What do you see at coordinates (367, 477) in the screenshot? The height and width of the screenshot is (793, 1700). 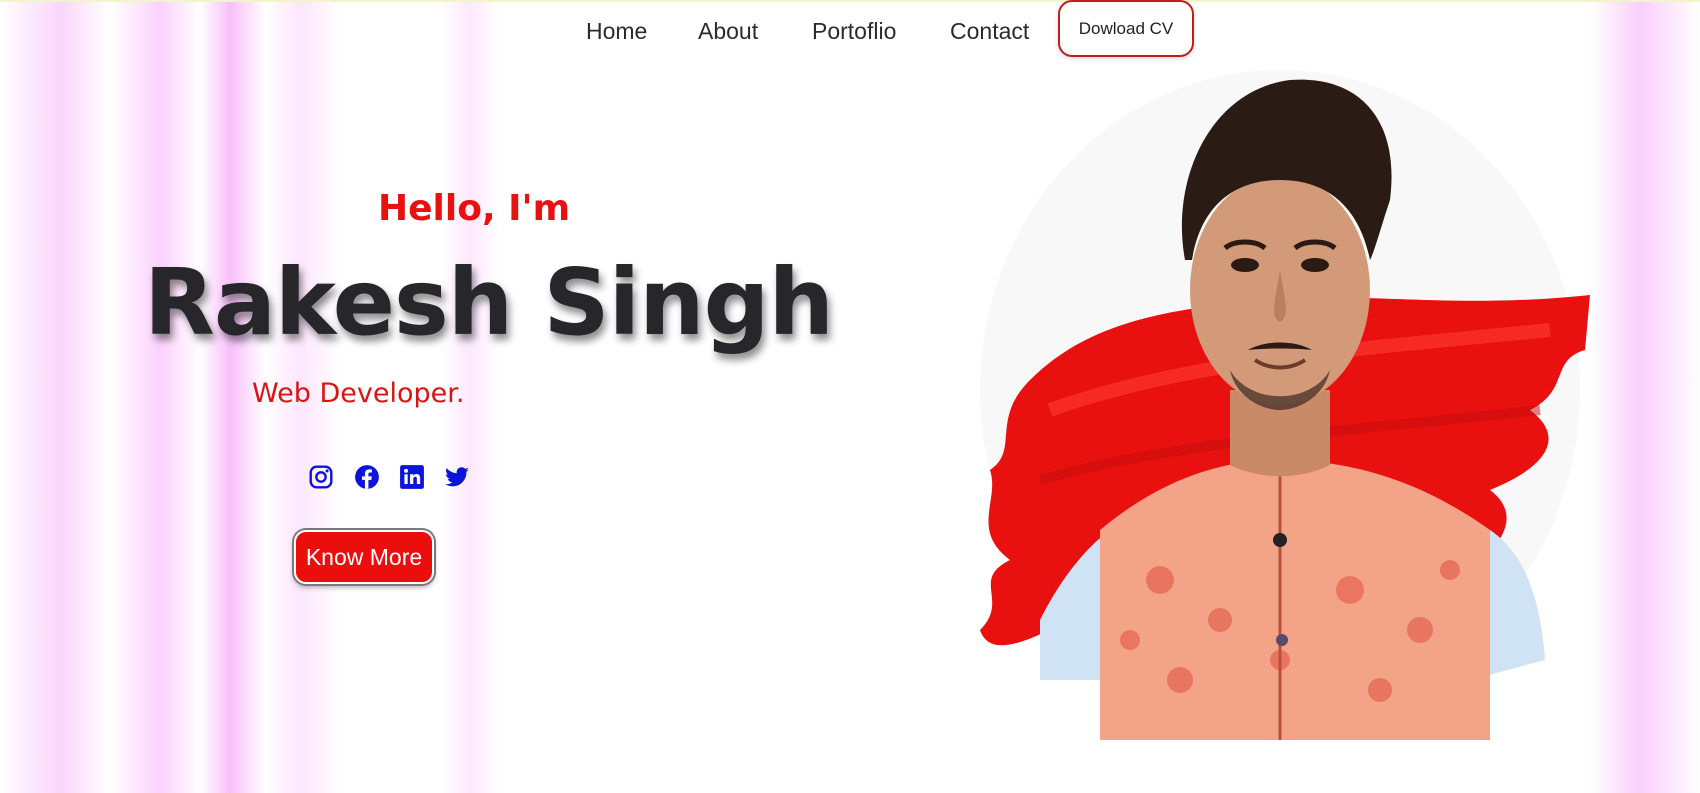 I see `facebook-icon` at bounding box center [367, 477].